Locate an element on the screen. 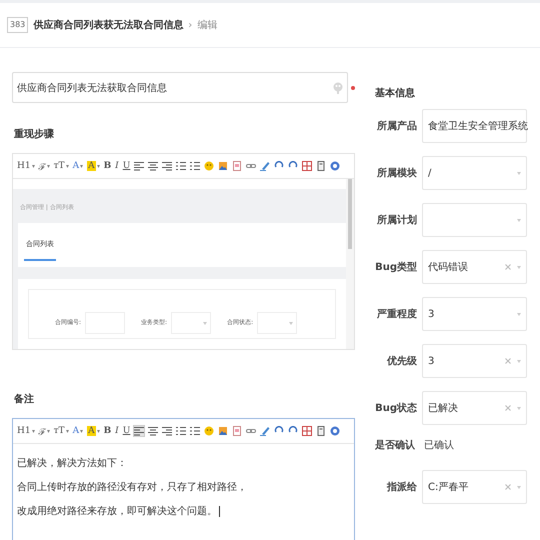 Image resolution: width=540 pixels, height=540 pixels. field-label: 指派给 is located at coordinates (401, 487).